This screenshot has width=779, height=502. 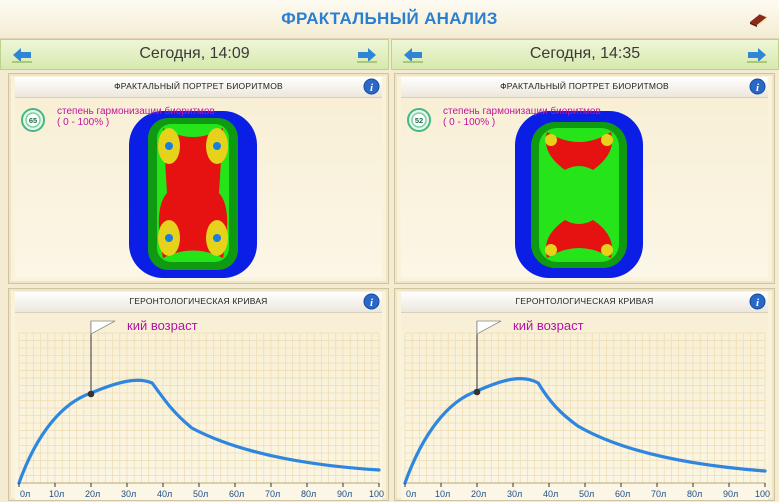 I want to click on harmonization-value: 52, so click(x=419, y=120).